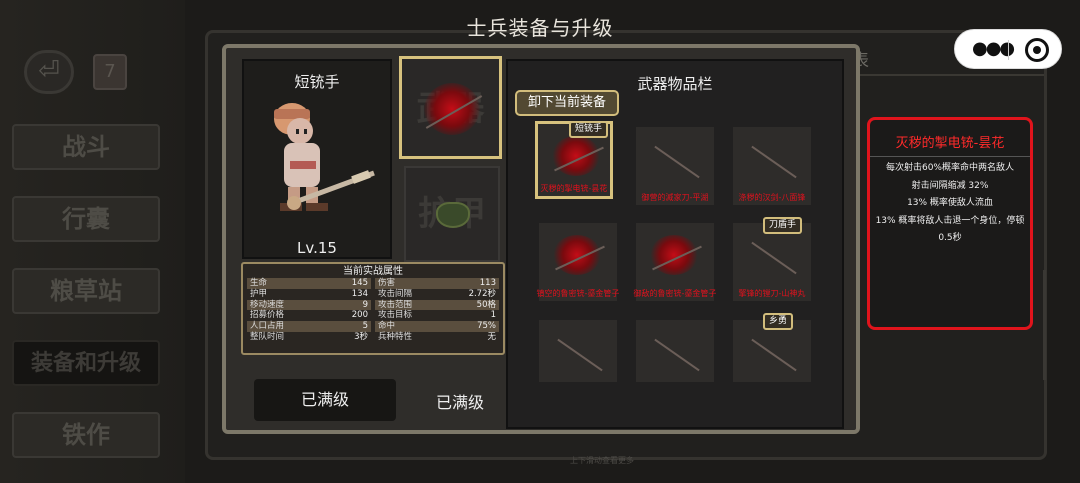  What do you see at coordinates (359, 283) in the screenshot?
I see `stat-value: 145` at bounding box center [359, 283].